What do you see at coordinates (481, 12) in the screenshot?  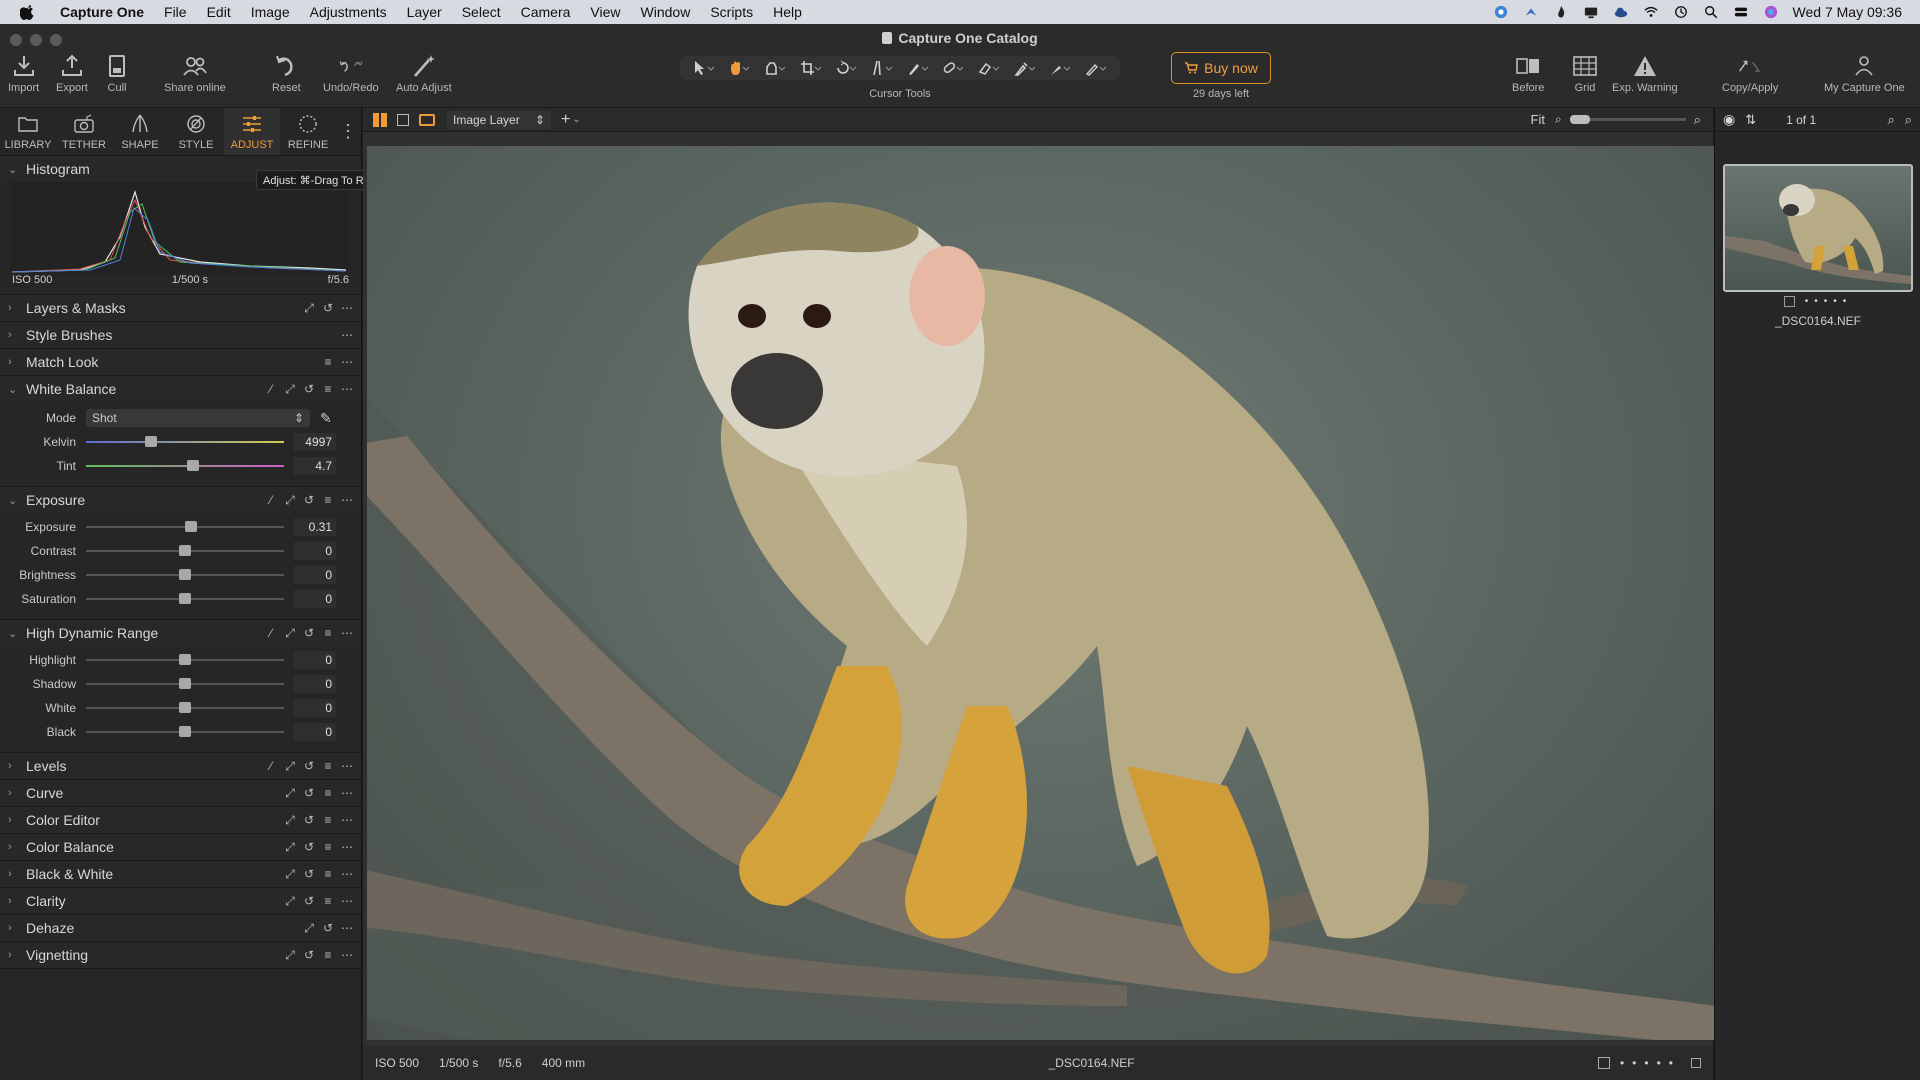 I see `menu-select: Select` at bounding box center [481, 12].